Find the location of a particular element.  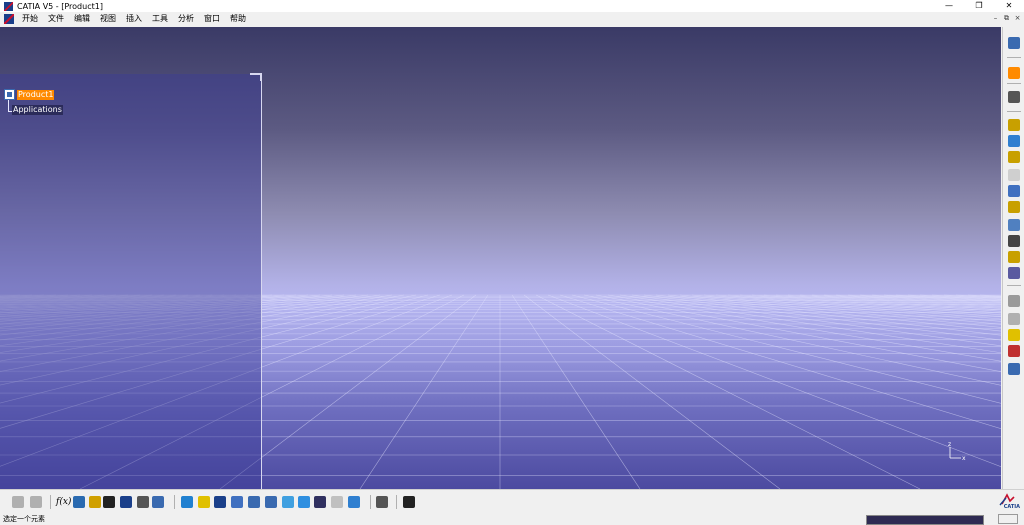

formula-label: f(x) is located at coordinates (63, 502).